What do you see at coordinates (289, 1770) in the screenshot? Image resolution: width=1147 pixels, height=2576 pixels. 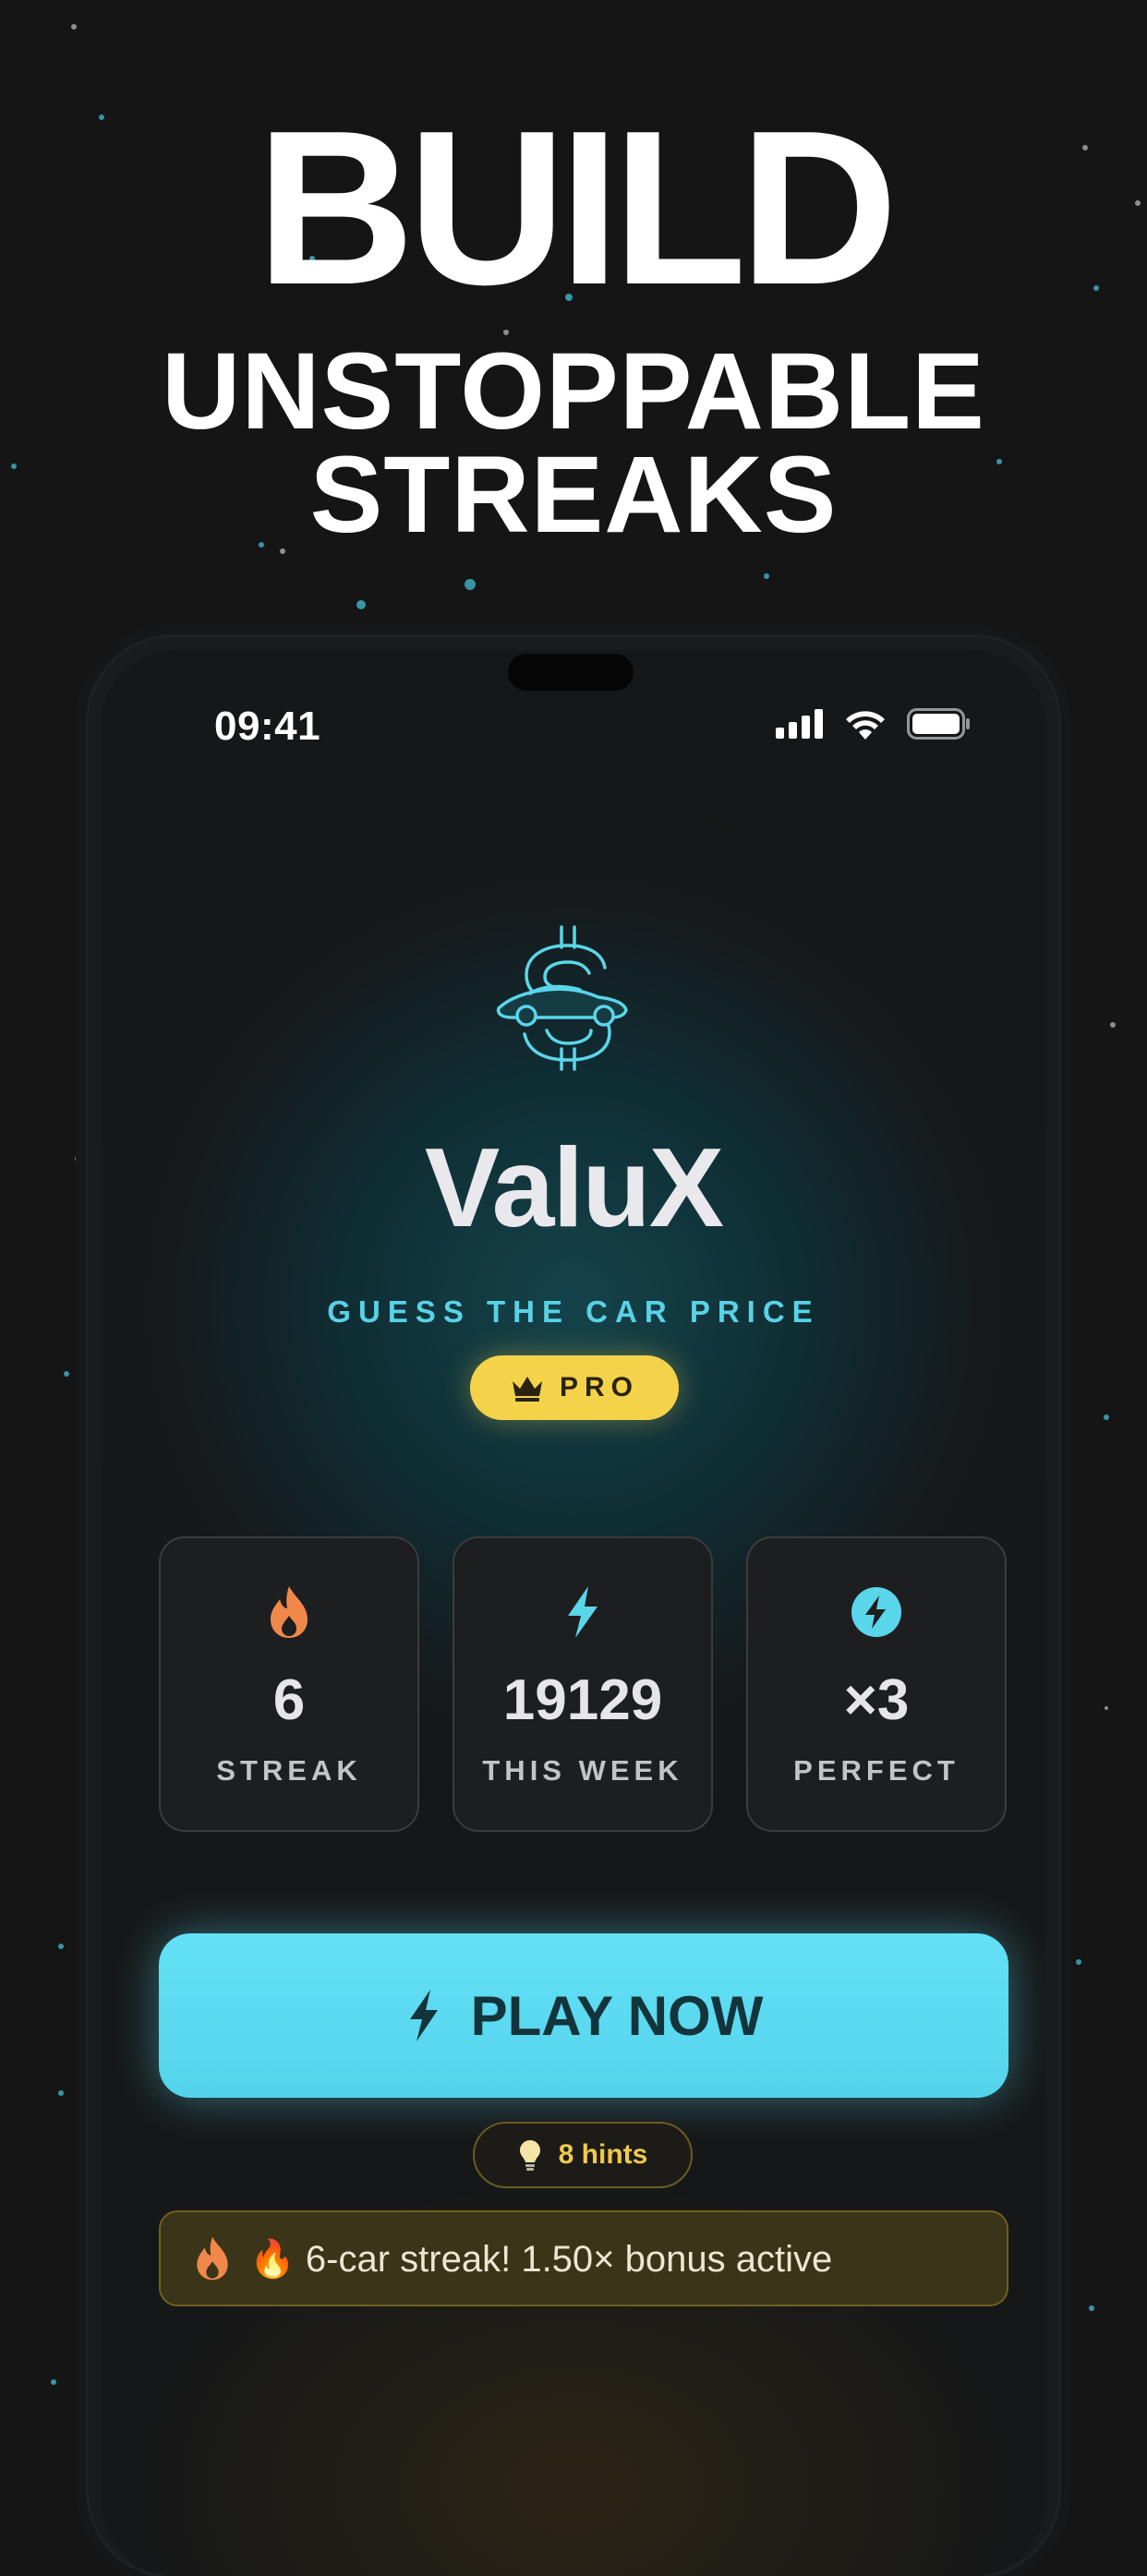 I see `stat-label-streak: STREAK` at bounding box center [289, 1770].